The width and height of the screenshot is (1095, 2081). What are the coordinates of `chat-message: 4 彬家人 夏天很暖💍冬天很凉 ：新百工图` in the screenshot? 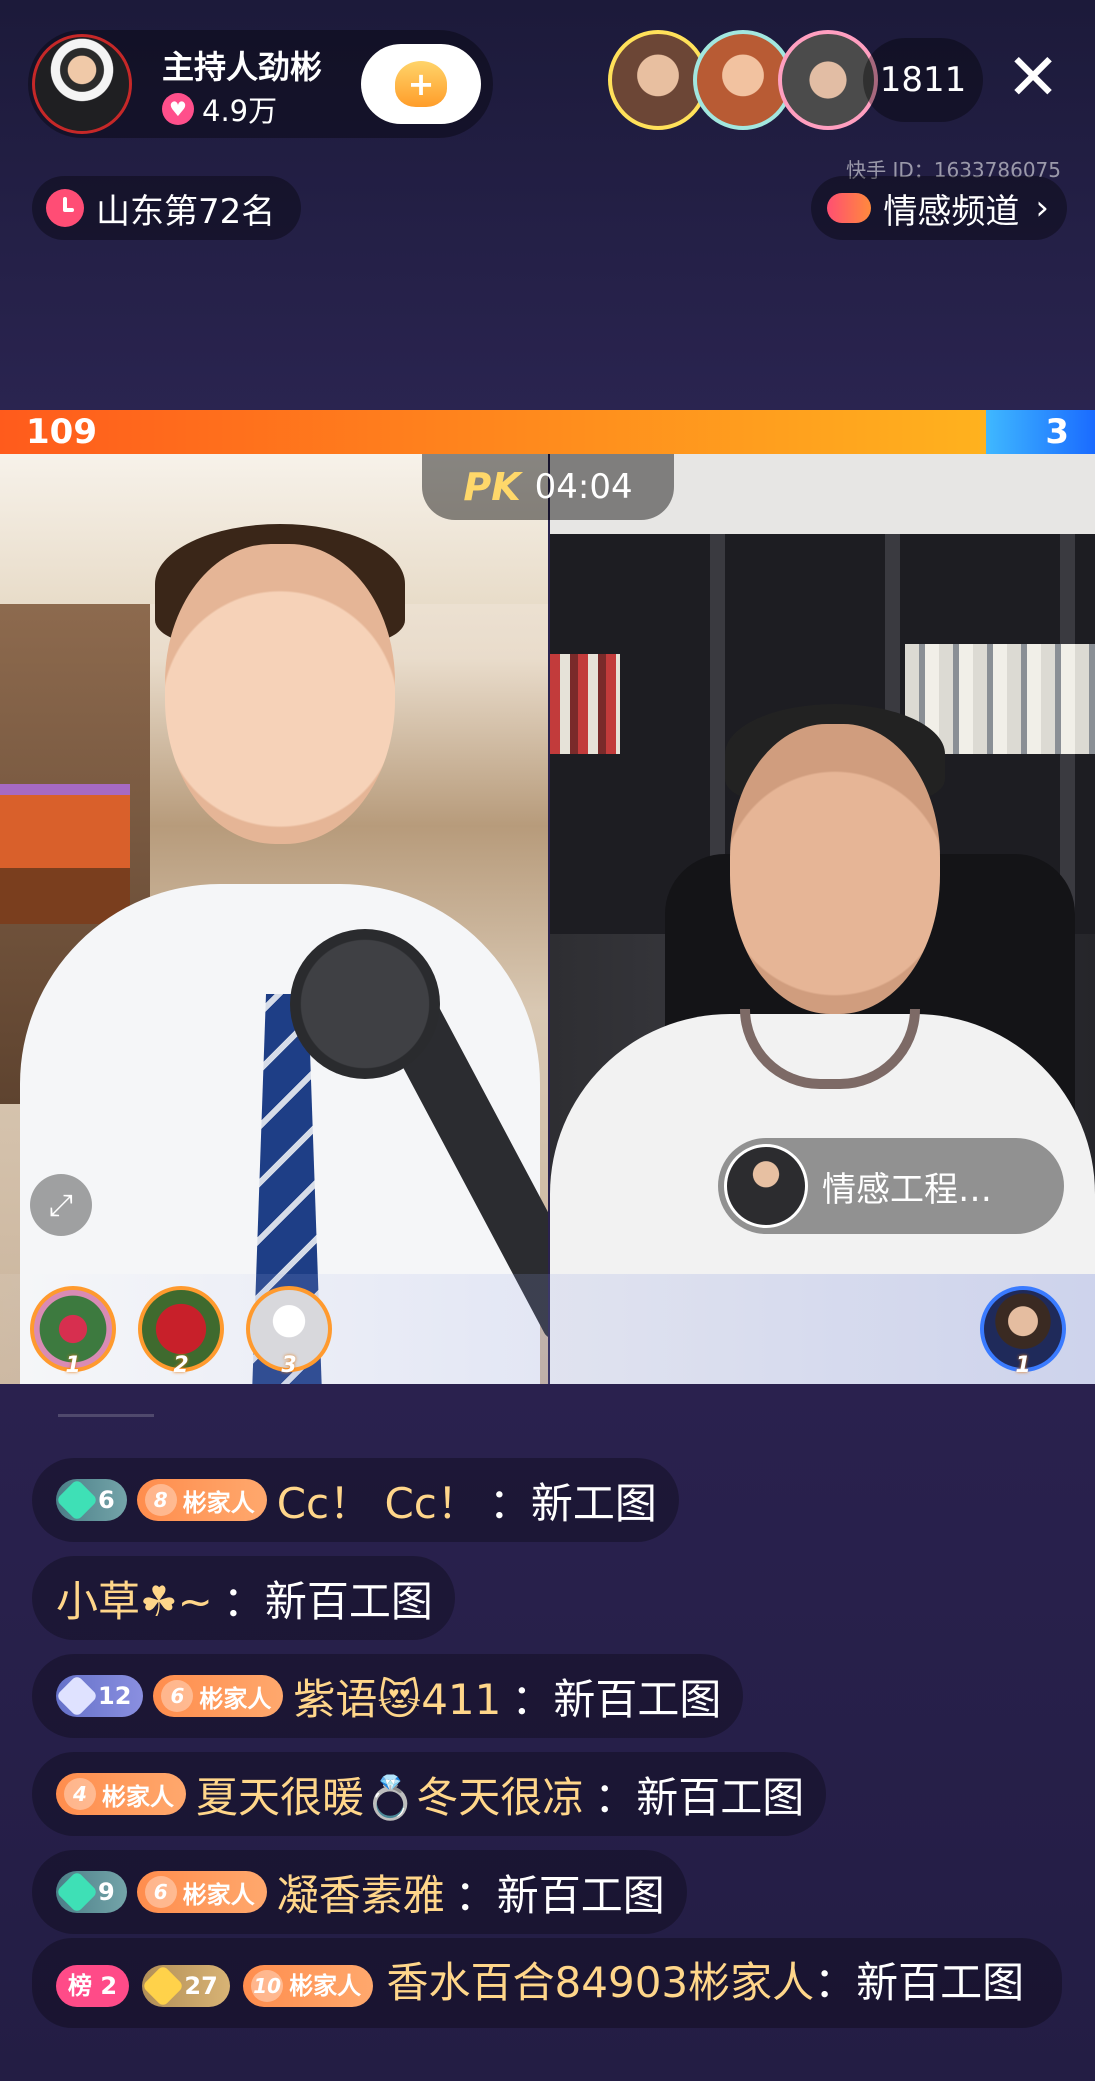 It's located at (429, 1794).